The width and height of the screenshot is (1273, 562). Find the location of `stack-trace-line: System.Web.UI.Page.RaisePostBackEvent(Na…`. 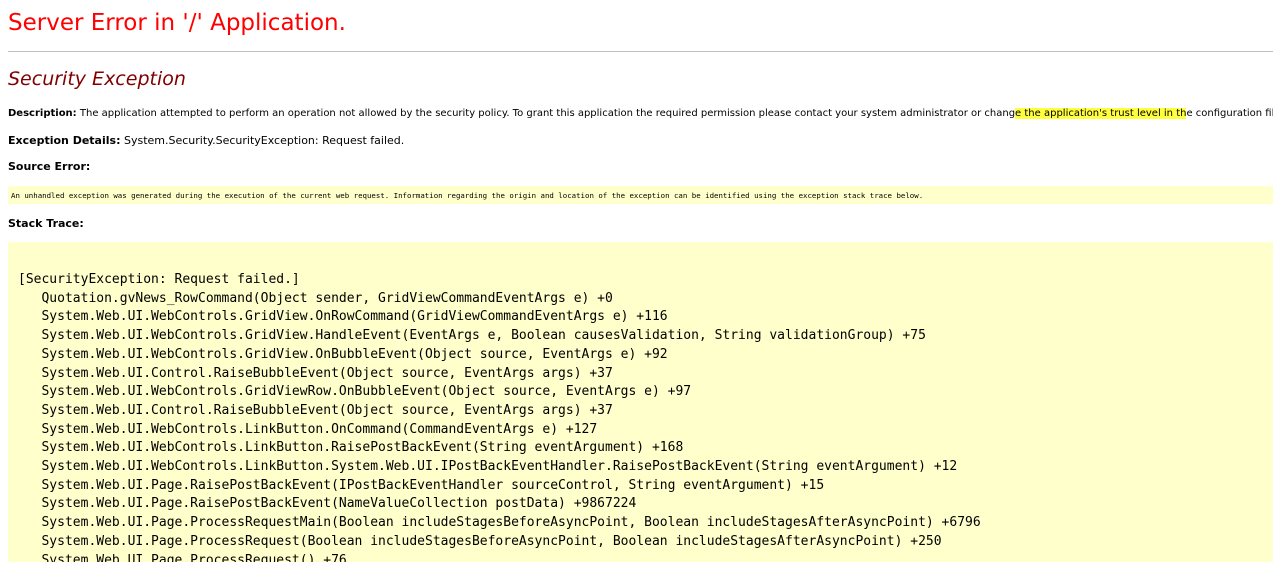

stack-trace-line: System.Web.UI.Page.RaisePostBackEvent(Na… is located at coordinates (327, 504).